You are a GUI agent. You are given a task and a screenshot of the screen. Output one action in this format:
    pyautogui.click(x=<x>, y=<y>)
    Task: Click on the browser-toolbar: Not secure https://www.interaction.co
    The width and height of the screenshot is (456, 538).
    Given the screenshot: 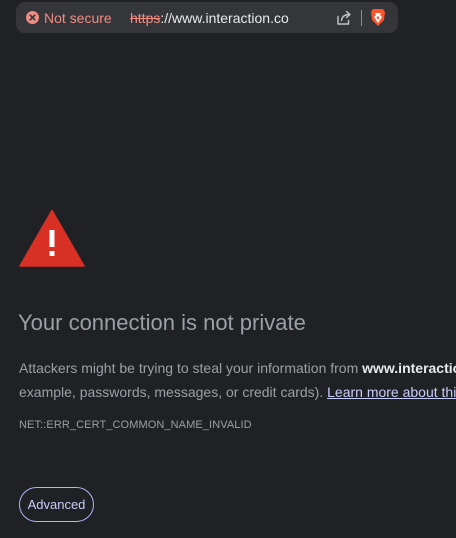 What is the action you would take?
    pyautogui.click(x=228, y=19)
    